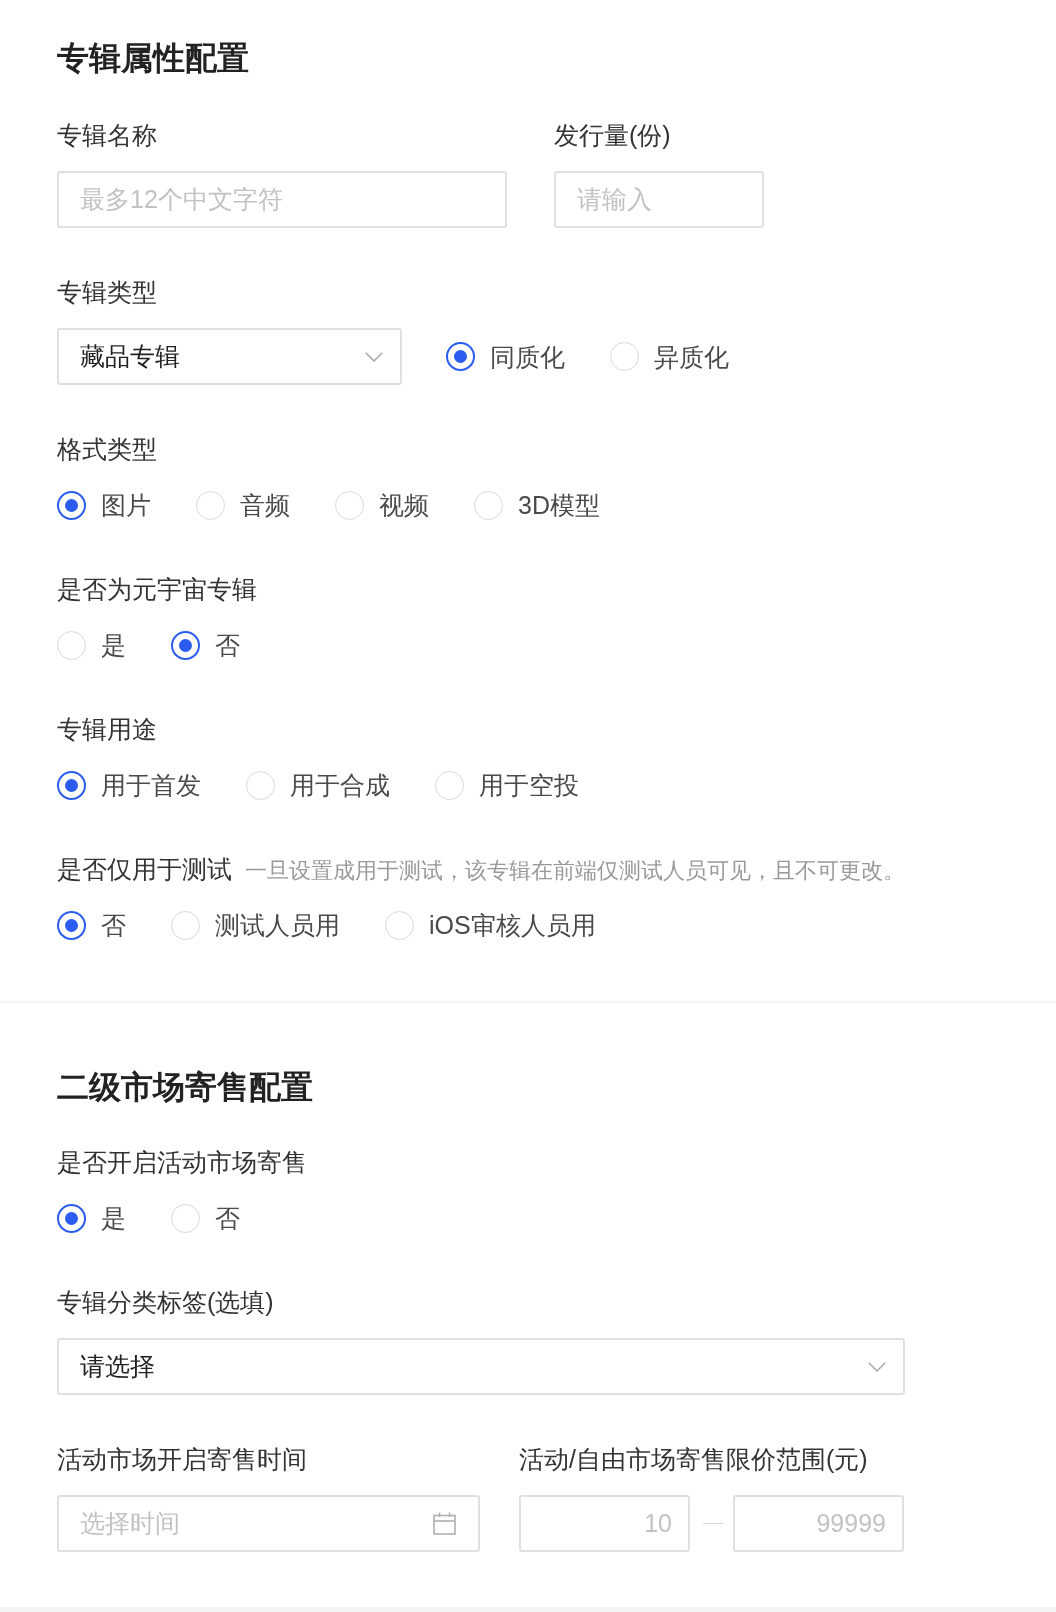  Describe the element at coordinates (693, 1459) in the screenshot. I see `field-label: 活动/自由市场寄售限价范围(元)` at that location.